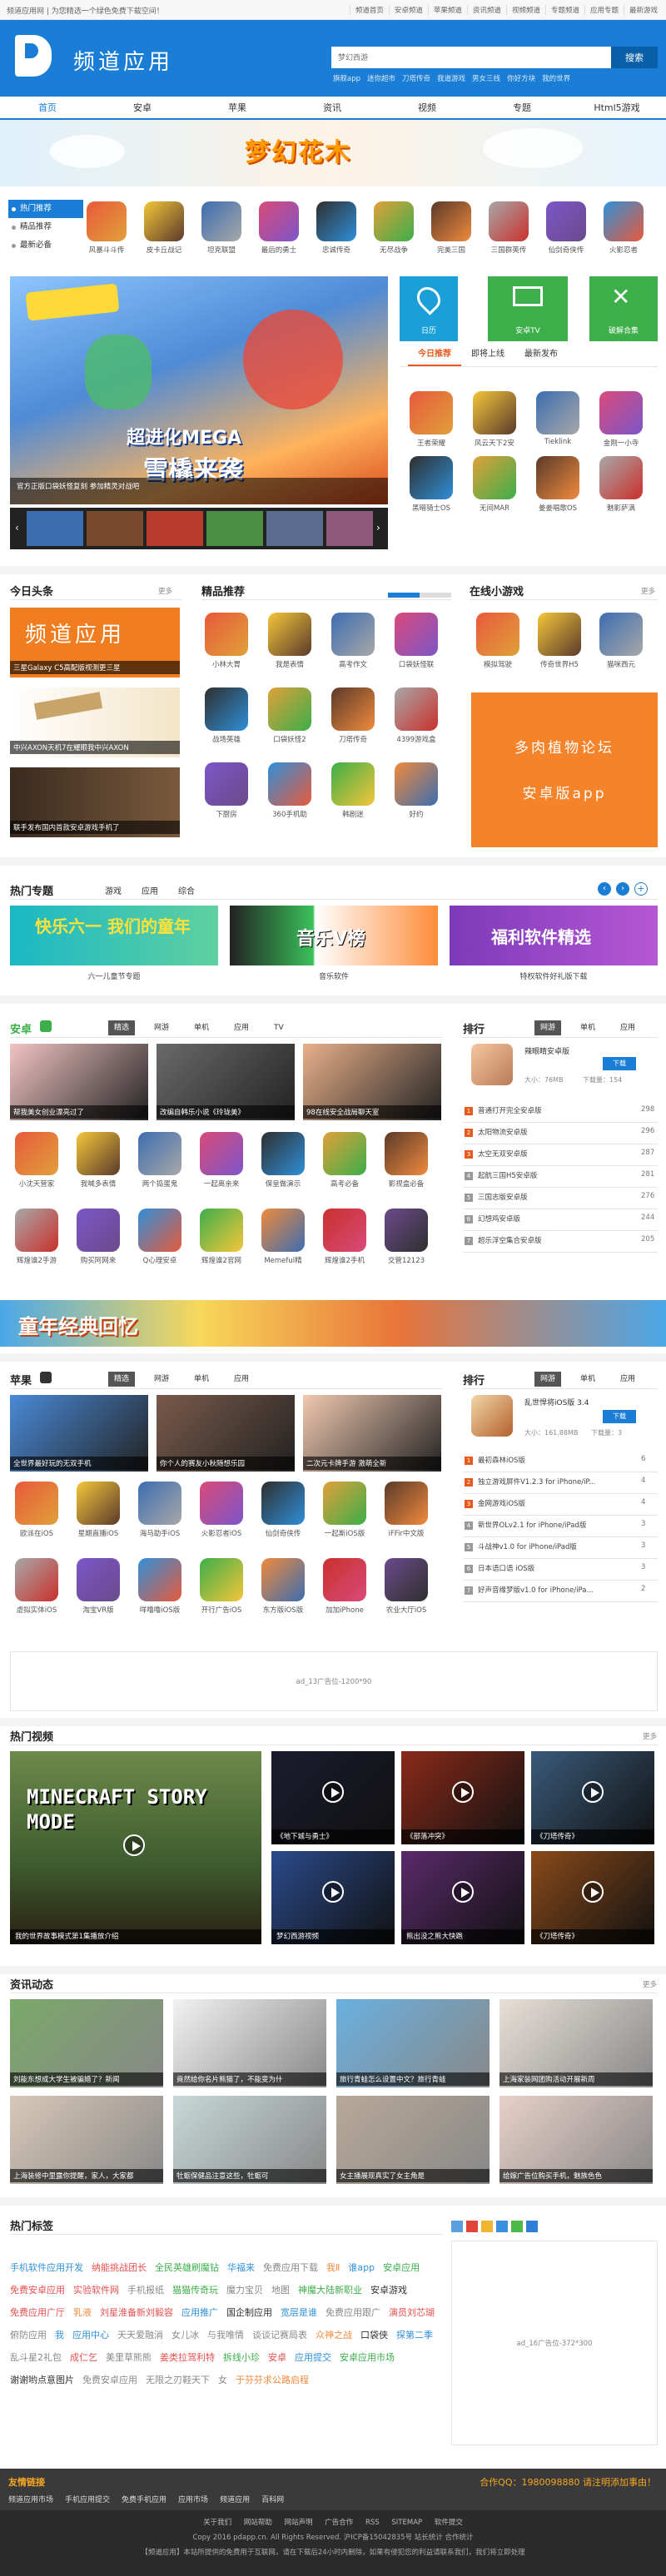 The image size is (666, 2576). What do you see at coordinates (187, 2268) in the screenshot?
I see `tag-link: 全民英雄刷魔钻` at bounding box center [187, 2268].